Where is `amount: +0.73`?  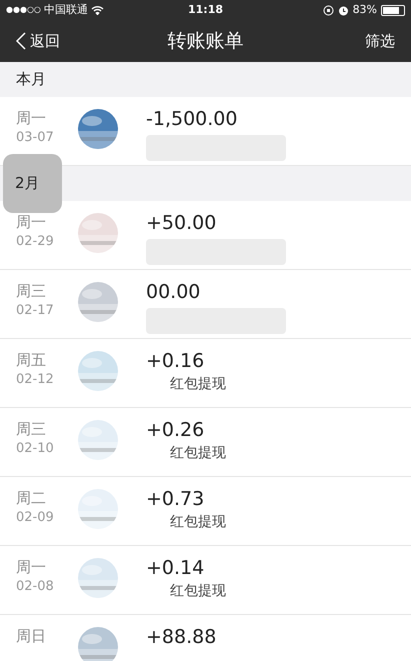 amount: +0.73 is located at coordinates (176, 499).